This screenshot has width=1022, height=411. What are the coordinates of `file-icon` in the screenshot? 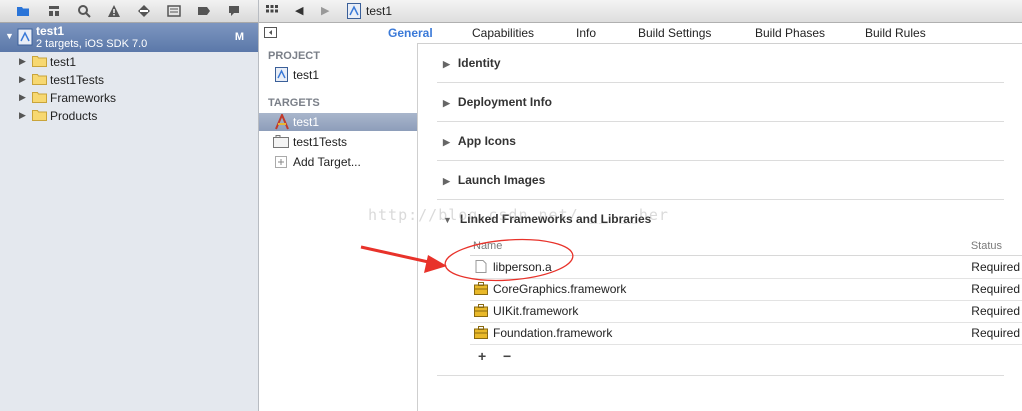 It's located at (481, 266).